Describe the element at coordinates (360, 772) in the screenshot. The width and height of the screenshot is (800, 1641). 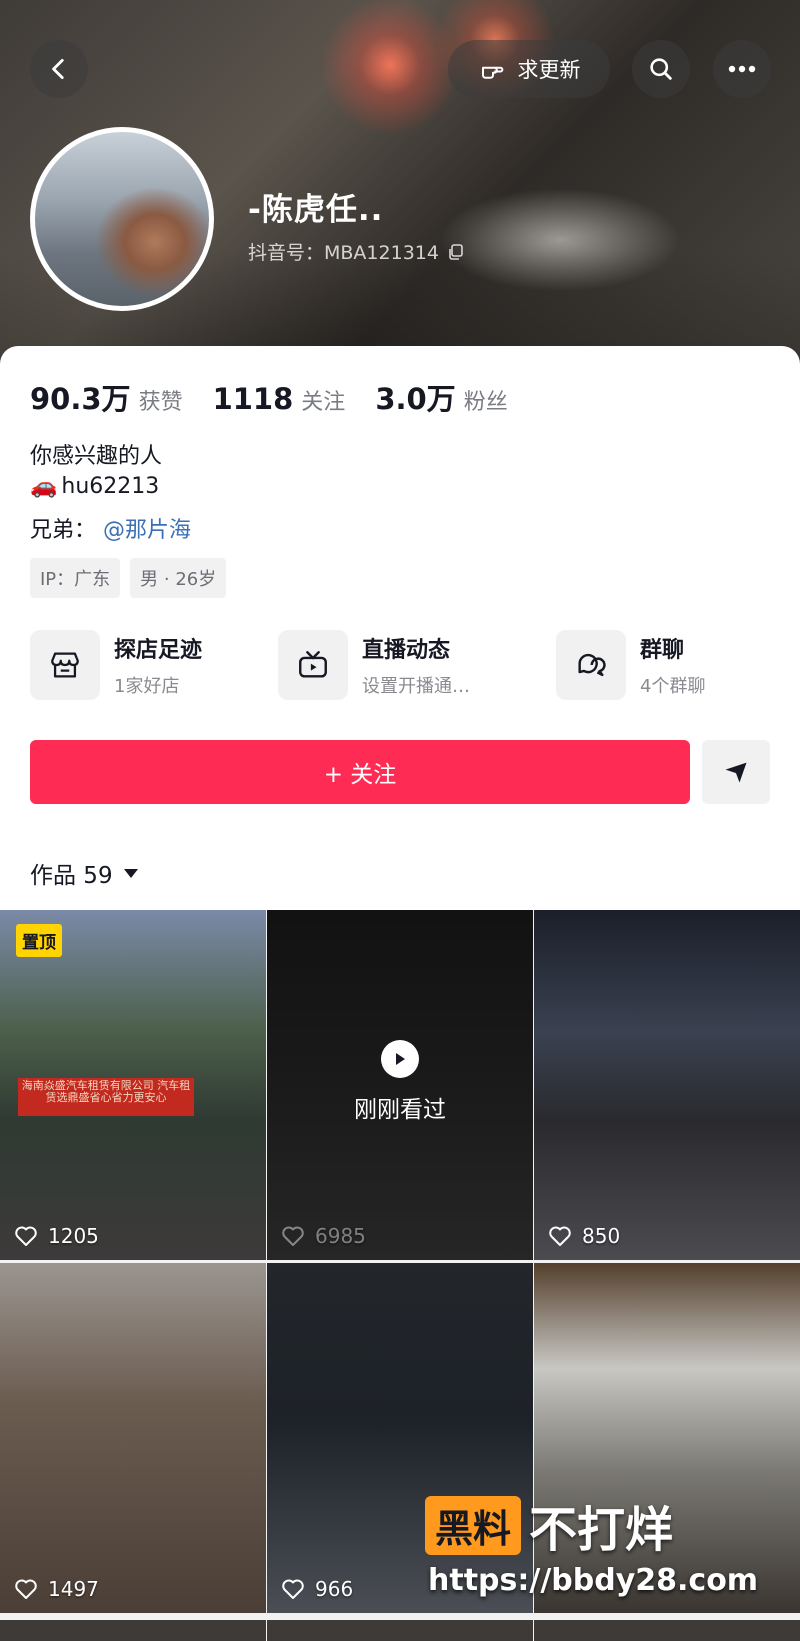
I see `follow-button: + 关注` at that location.